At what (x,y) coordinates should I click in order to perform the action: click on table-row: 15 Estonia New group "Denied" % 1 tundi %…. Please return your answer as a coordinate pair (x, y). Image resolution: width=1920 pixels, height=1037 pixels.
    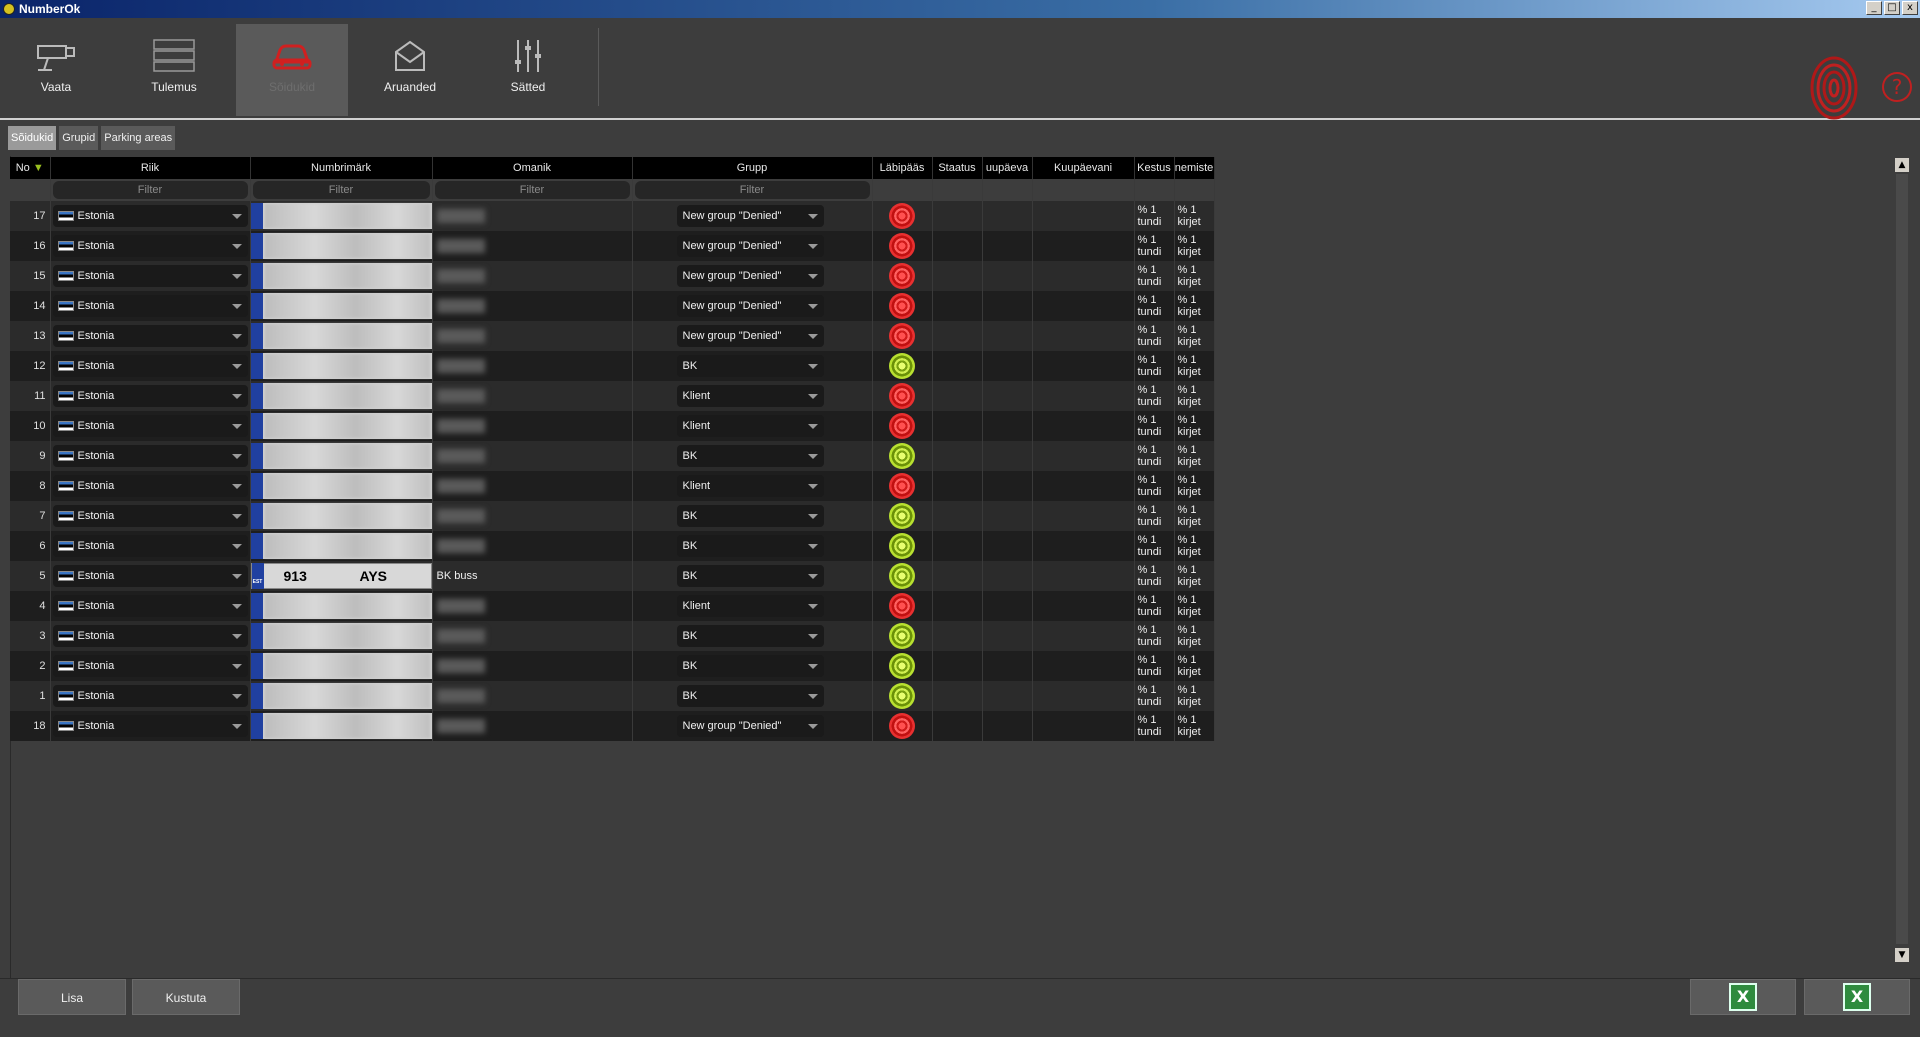
    Looking at the image, I should click on (612, 276).